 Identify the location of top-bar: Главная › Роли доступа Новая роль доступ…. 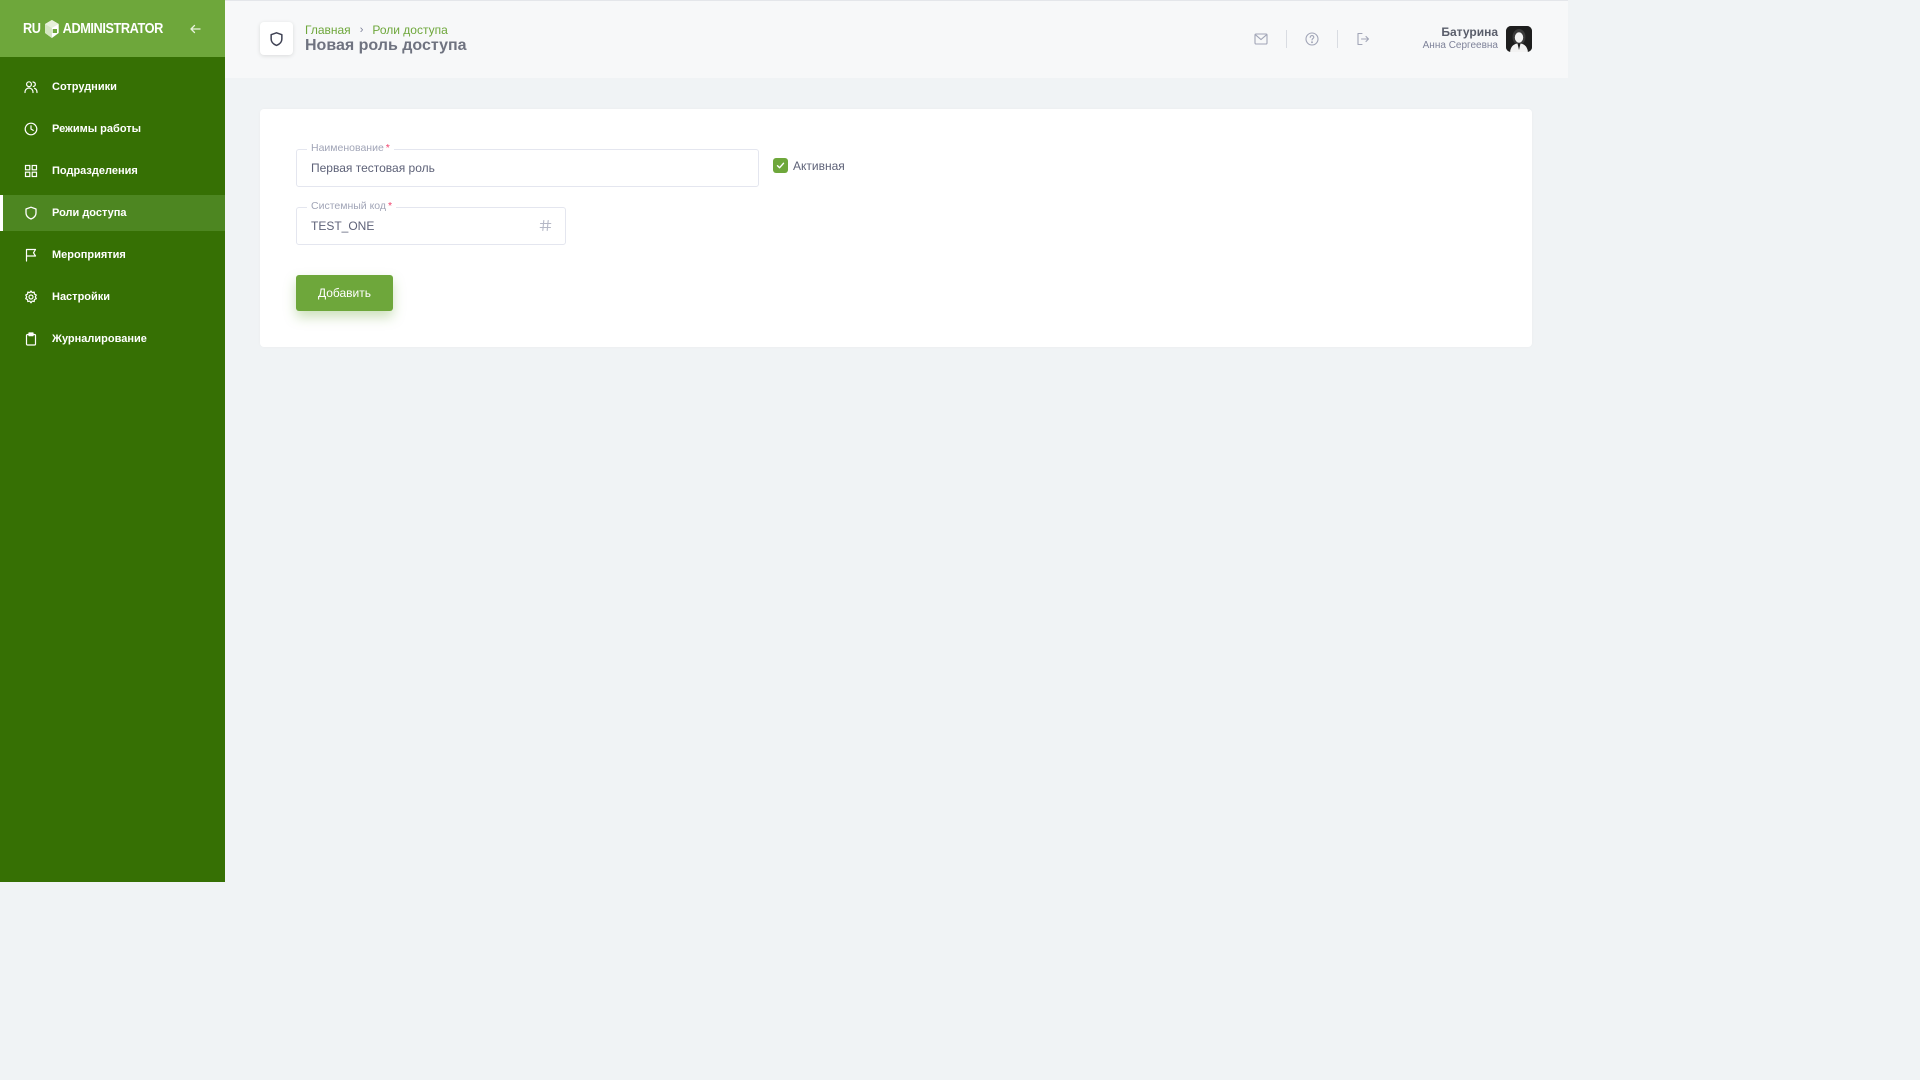
(896, 39).